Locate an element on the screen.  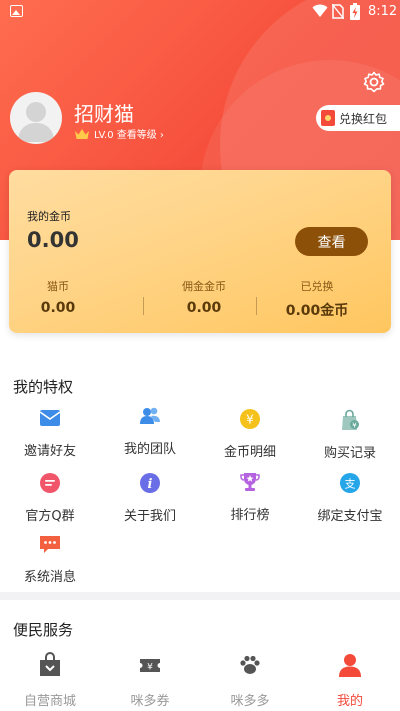
grid-item-label: 我的团队 is located at coordinates (149, 449).